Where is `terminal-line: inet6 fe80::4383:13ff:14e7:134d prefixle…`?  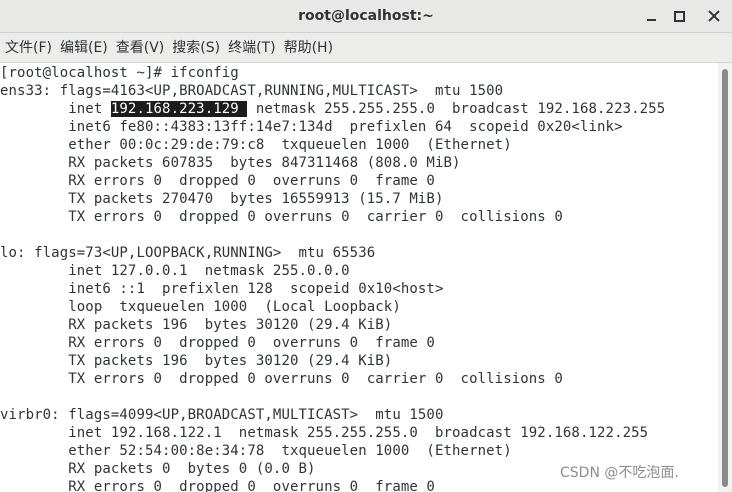 terminal-line: inet6 fe80::4383:13ff:14e7:134d prefixle… is located at coordinates (311, 127).